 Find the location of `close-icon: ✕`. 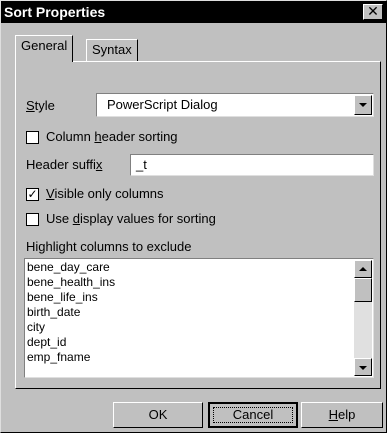

close-icon: ✕ is located at coordinates (373, 11).